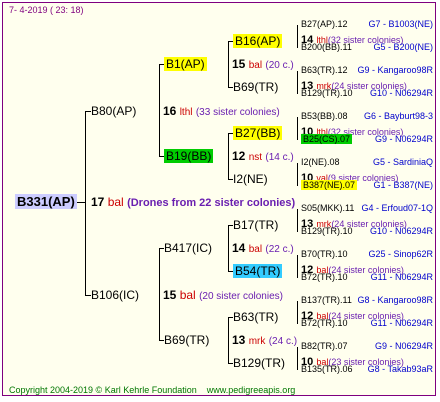  Describe the element at coordinates (255, 317) in the screenshot. I see `gen3-node: B63(TR)` at that location.